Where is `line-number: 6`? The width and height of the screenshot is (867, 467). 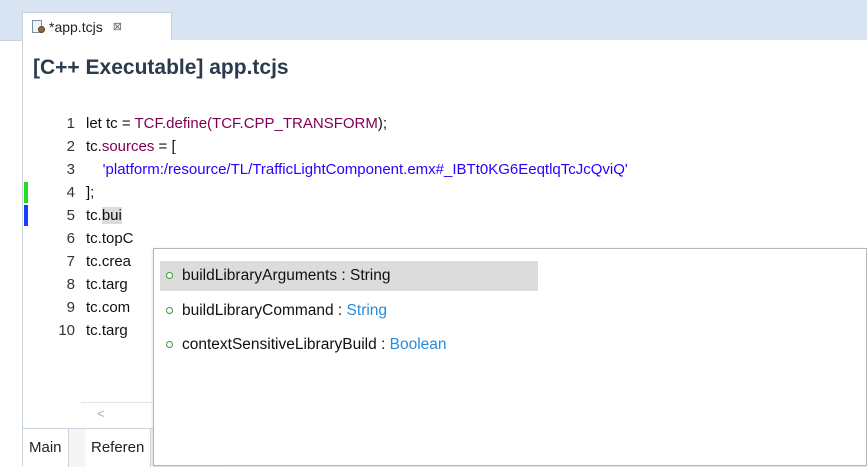 line-number: 6 is located at coordinates (70, 238).